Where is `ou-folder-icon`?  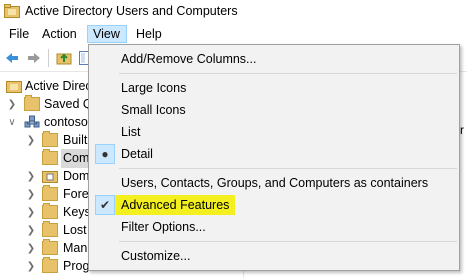
ou-folder-icon is located at coordinates (50, 177).